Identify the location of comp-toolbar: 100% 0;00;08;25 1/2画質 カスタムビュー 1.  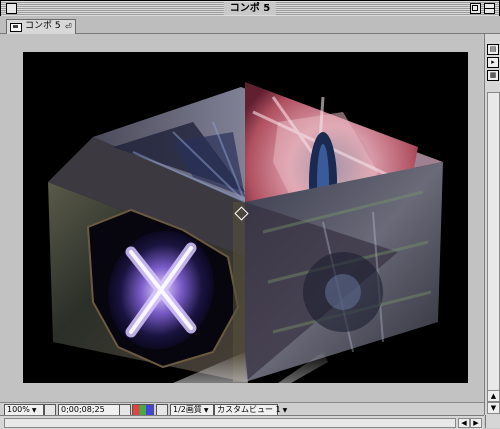
(242, 409).